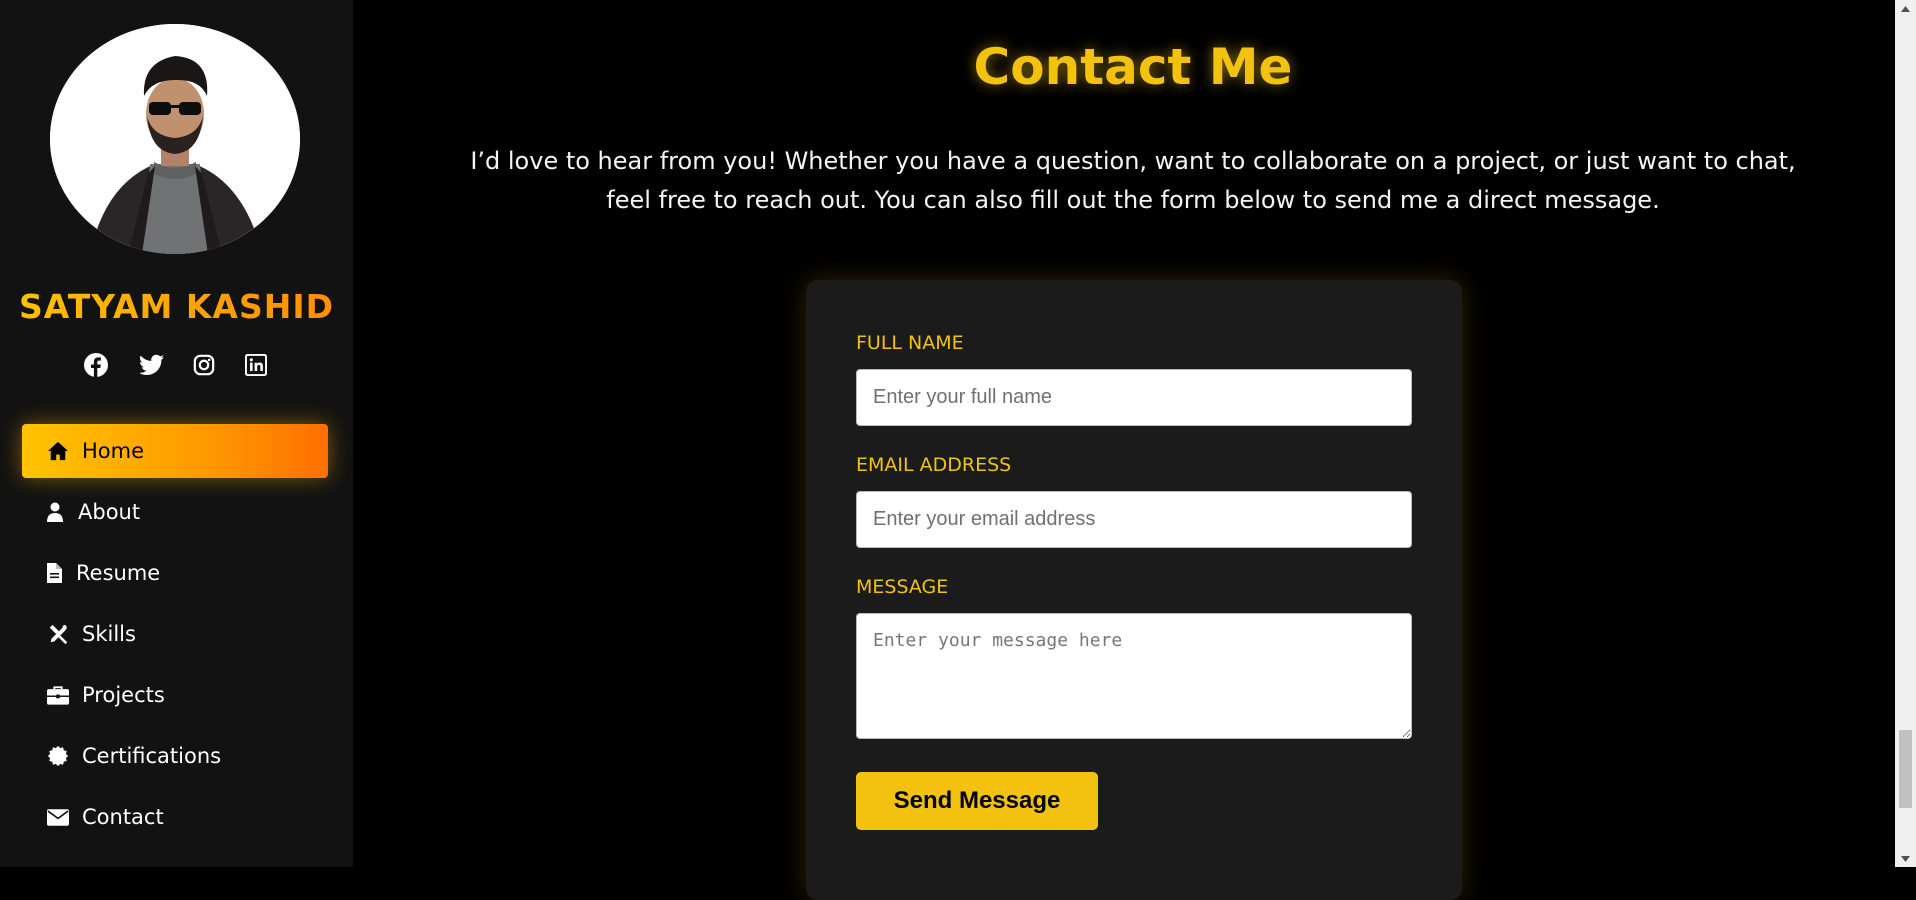 This screenshot has width=1916, height=900. I want to click on page-title: Contact Me, so click(1133, 67).